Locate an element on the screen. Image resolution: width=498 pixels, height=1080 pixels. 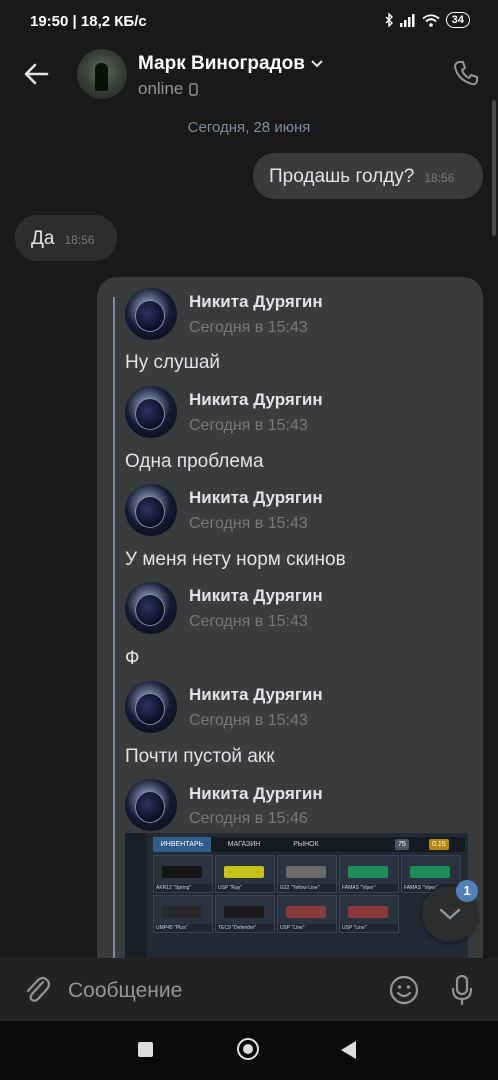
gold-currency: 0.15 is located at coordinates (439, 844).